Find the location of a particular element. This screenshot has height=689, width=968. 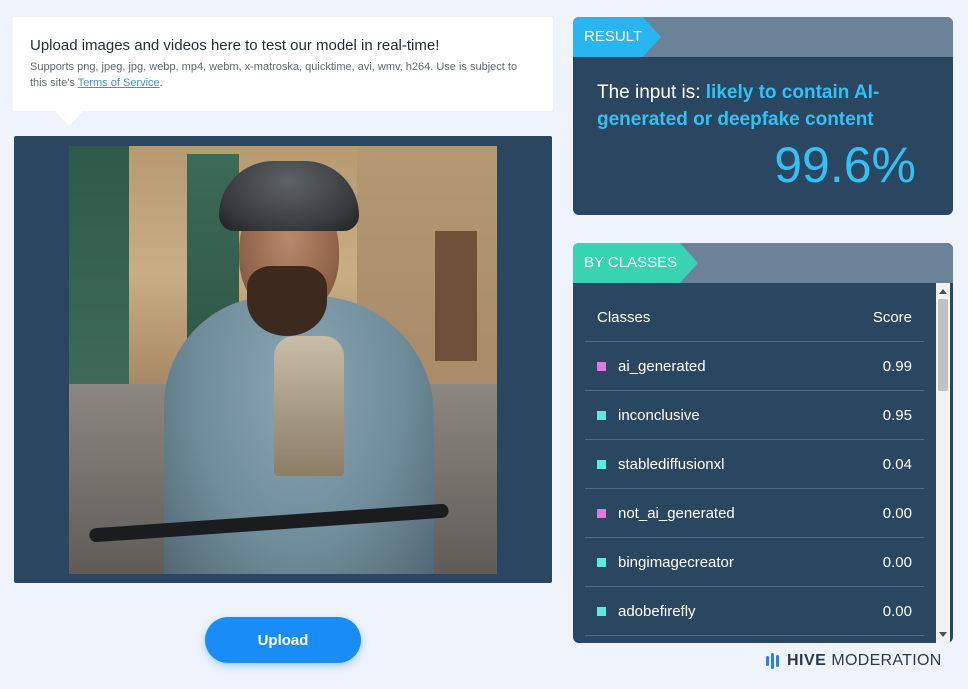

hive-bars-icon is located at coordinates (773, 661).